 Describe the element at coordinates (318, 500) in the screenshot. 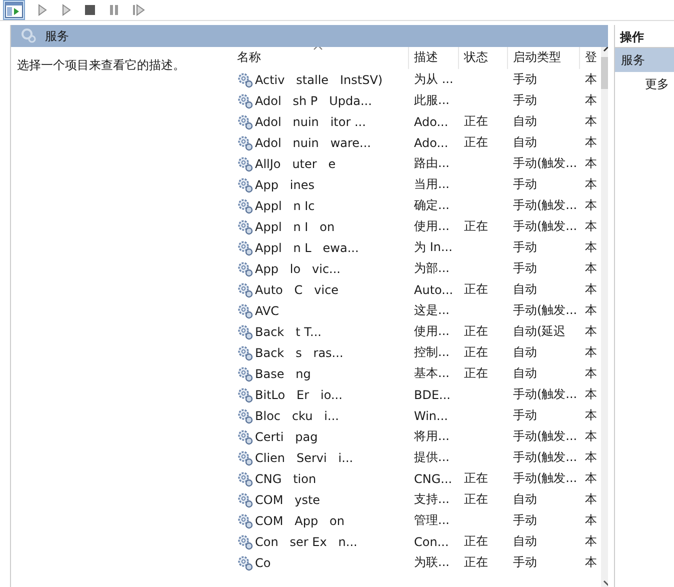

I see `service-name: COM yste` at that location.